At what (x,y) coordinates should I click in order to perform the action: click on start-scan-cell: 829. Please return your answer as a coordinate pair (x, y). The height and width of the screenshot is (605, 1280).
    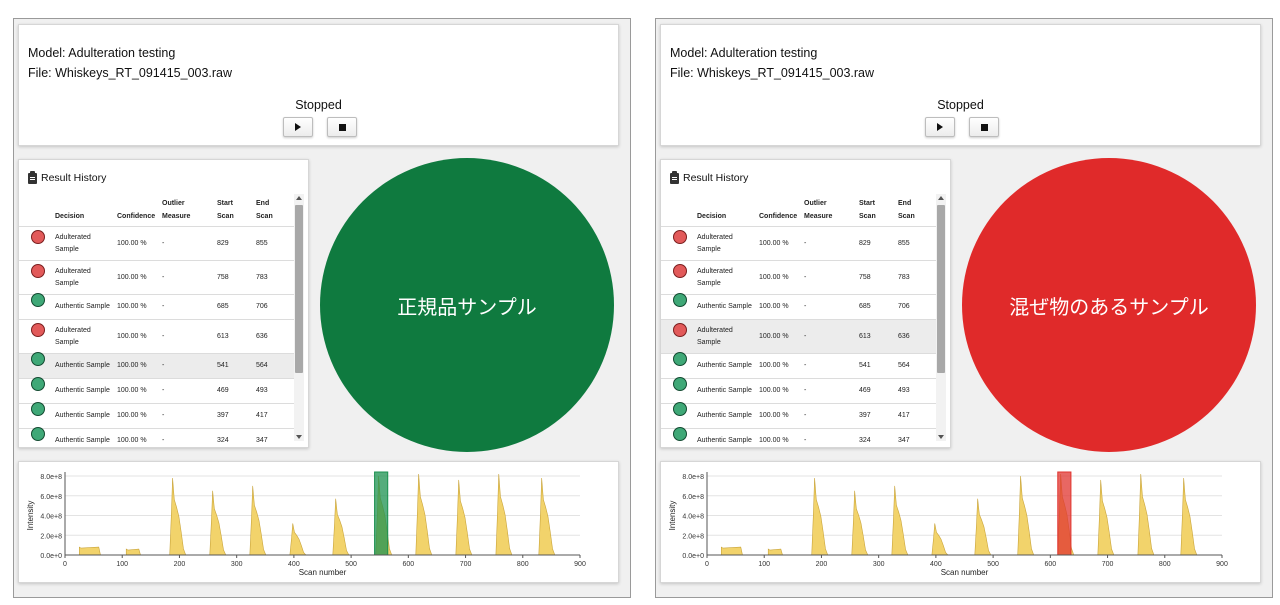
    Looking at the image, I should click on (865, 243).